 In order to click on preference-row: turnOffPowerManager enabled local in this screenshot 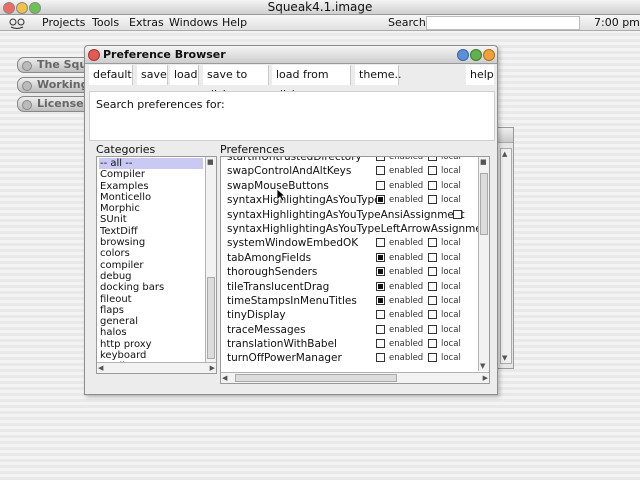, I will do `click(350, 358)`.